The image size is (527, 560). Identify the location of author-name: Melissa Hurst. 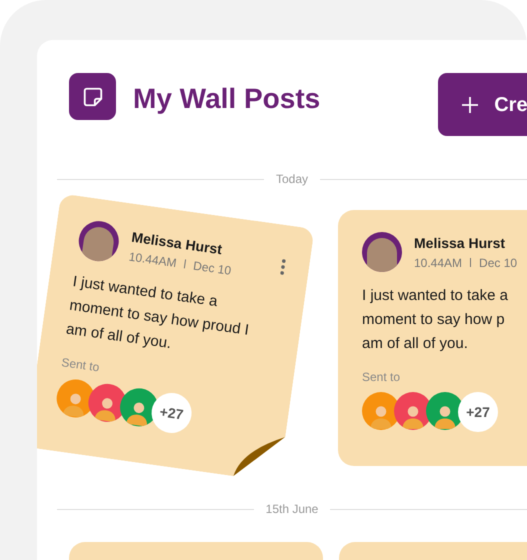
(460, 243).